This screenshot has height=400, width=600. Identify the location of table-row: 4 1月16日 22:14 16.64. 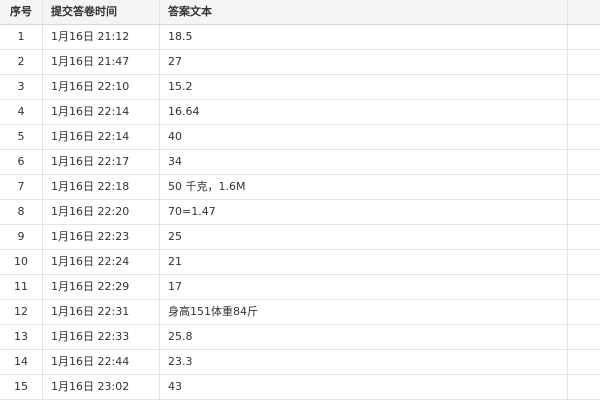
(300, 112).